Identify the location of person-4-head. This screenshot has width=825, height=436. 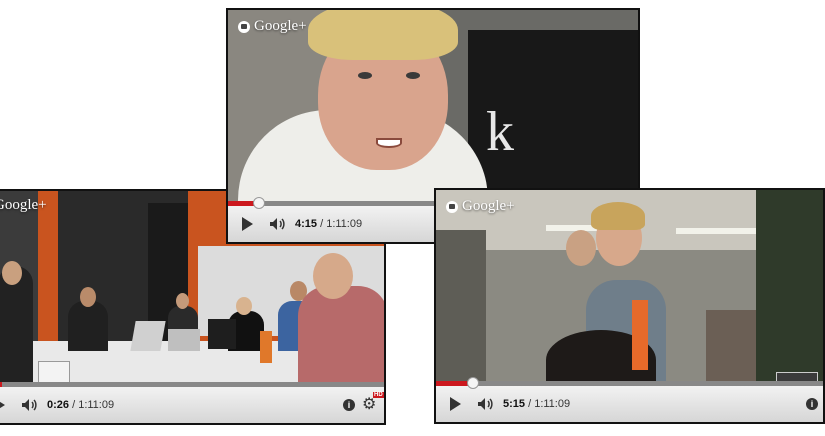
(244, 306).